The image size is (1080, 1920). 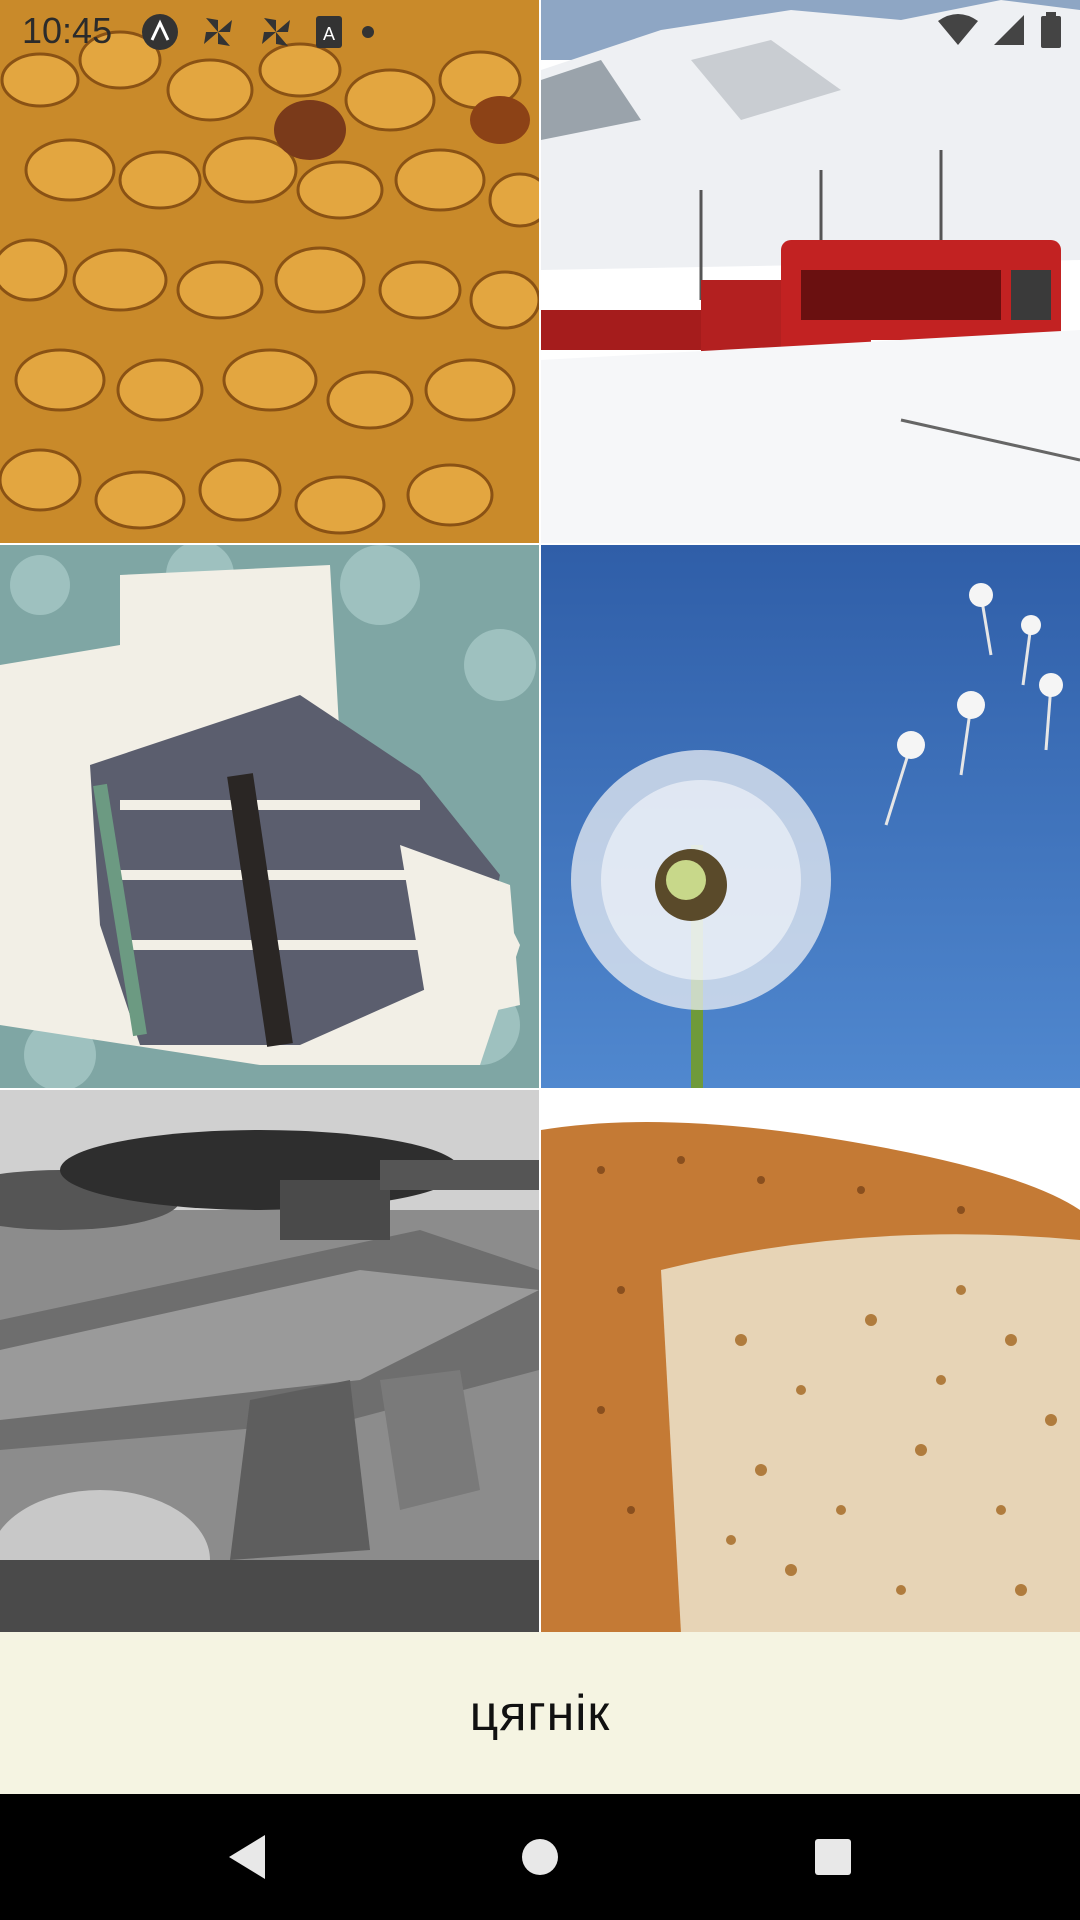 I want to click on bread-image, so click(x=810, y=1361).